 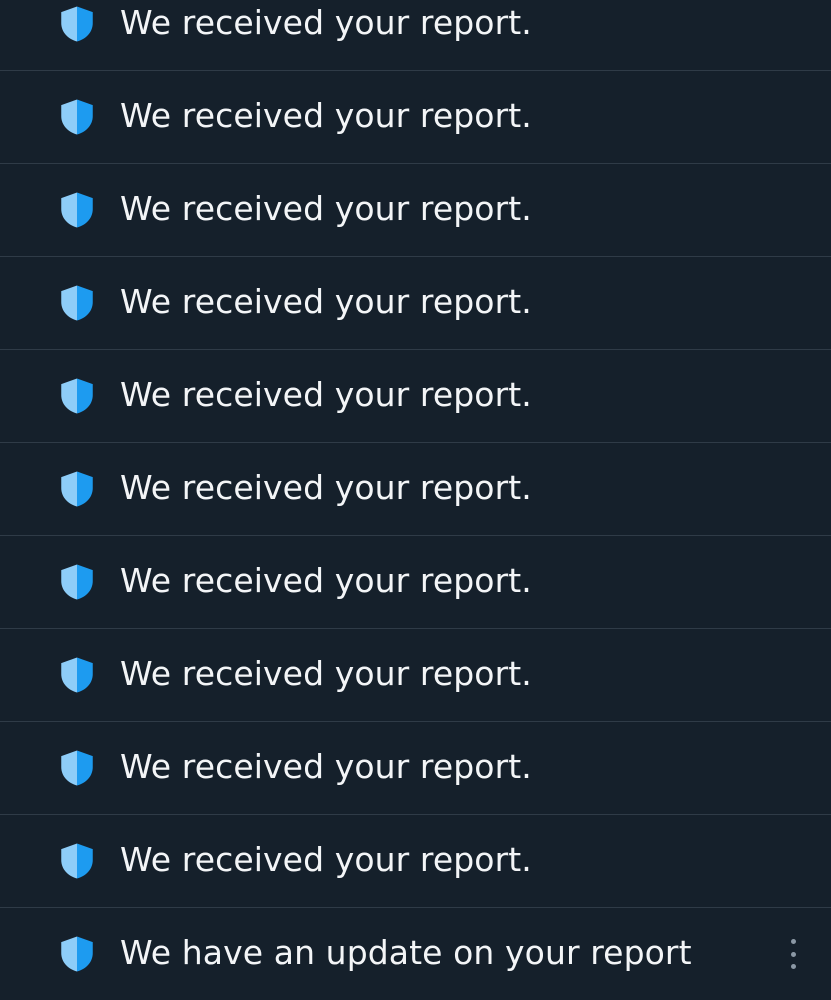 I want to click on notification-text: We have an update on your report, so click(x=406, y=952).